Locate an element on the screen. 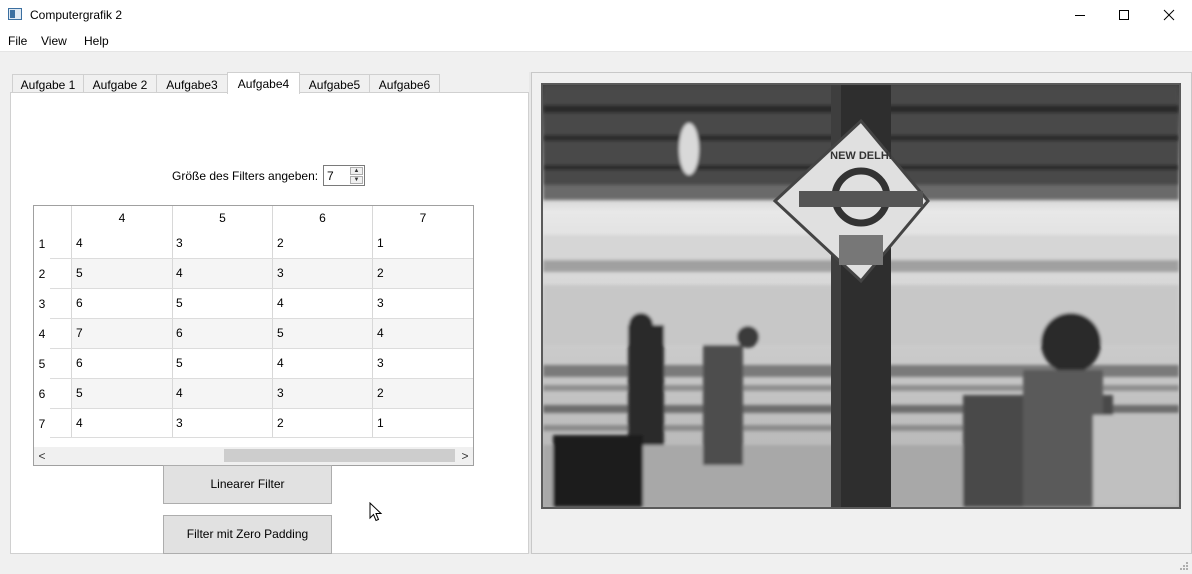 The width and height of the screenshot is (1192, 574). table-cell: 7 is located at coordinates (79, 333).